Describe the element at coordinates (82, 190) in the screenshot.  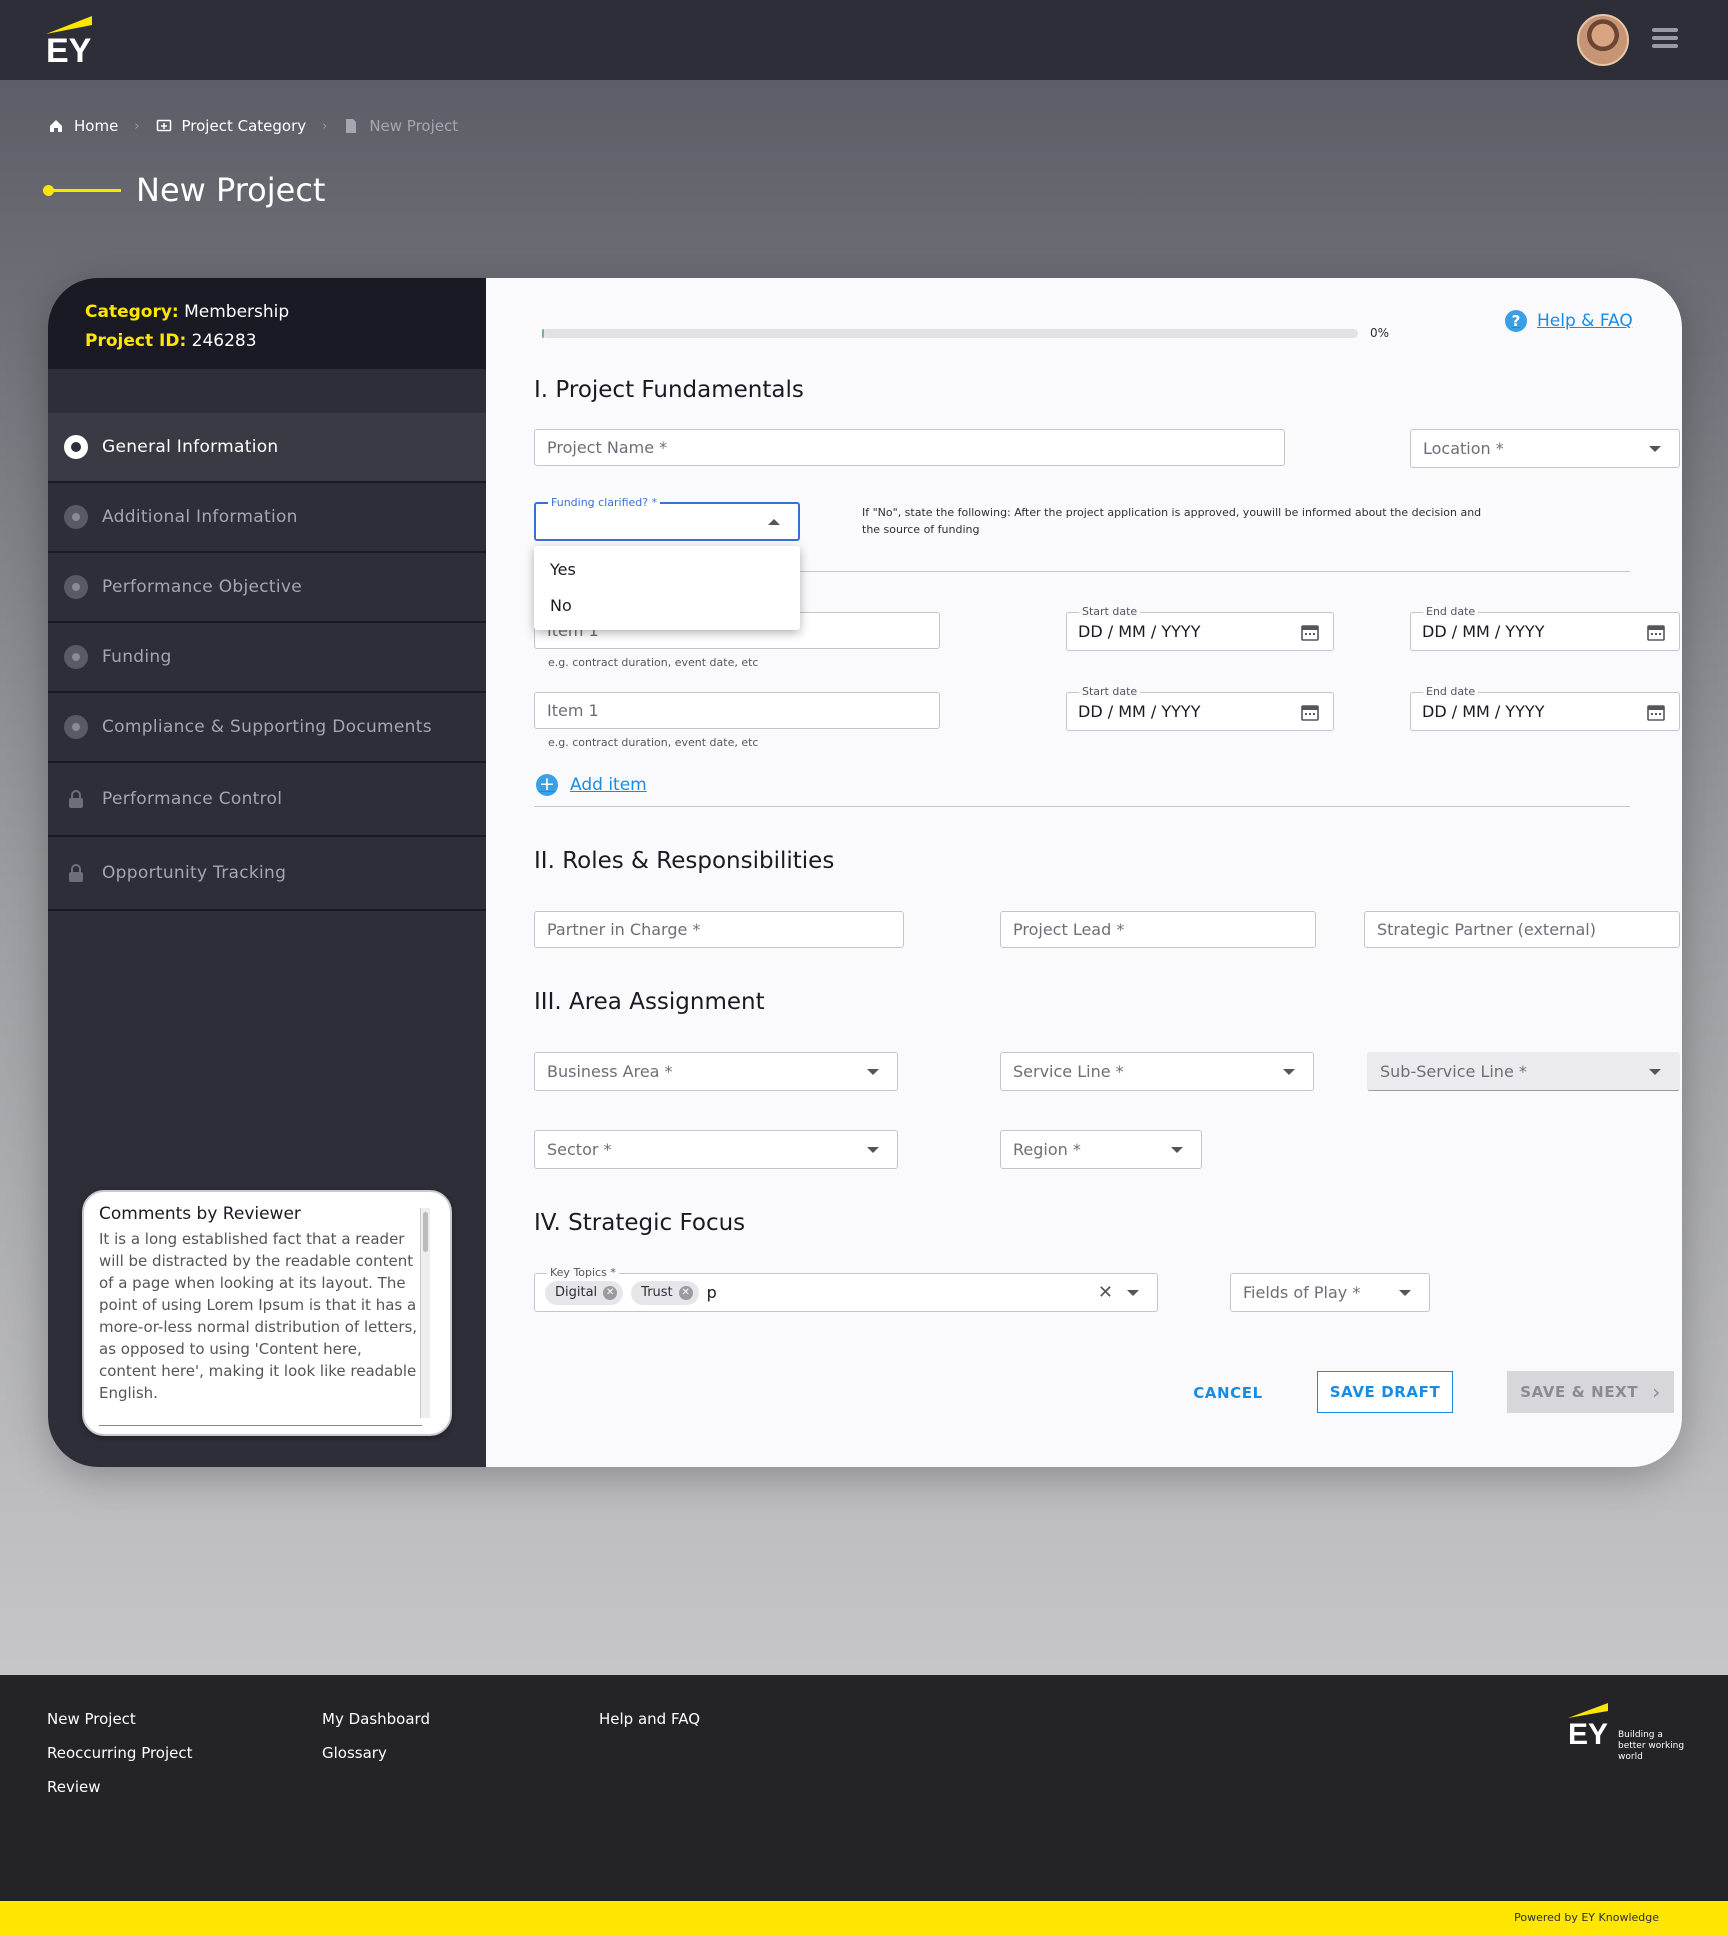
I see `title-accent-line` at that location.